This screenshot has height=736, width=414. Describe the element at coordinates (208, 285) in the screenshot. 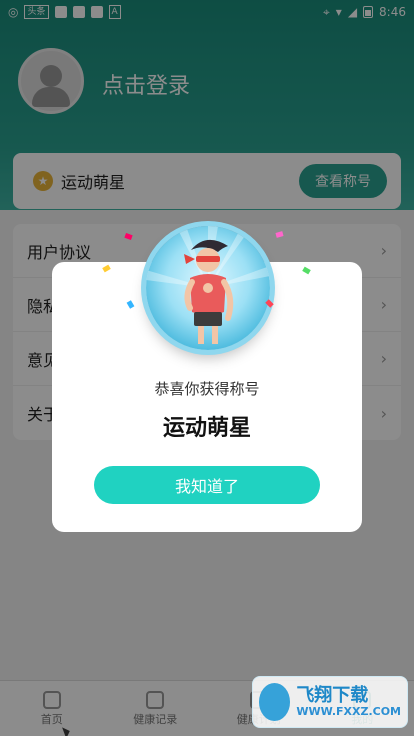

I see `runner-figure-icon` at that location.